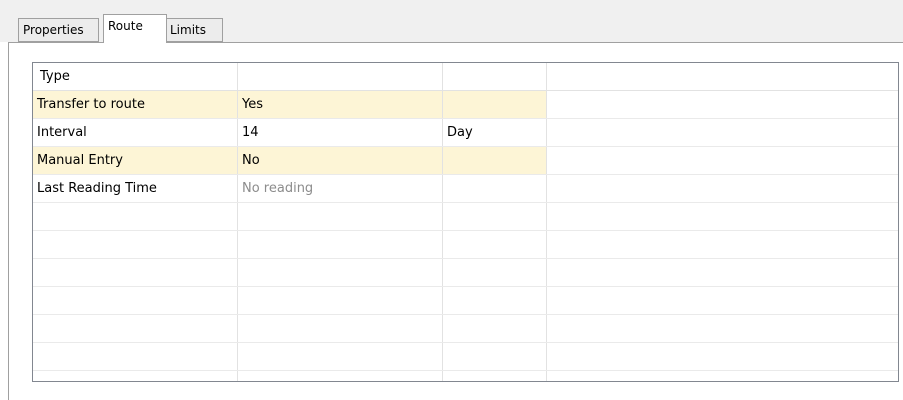 This screenshot has height=400, width=903. Describe the element at coordinates (135, 28) in the screenshot. I see `tab-route: Route` at that location.